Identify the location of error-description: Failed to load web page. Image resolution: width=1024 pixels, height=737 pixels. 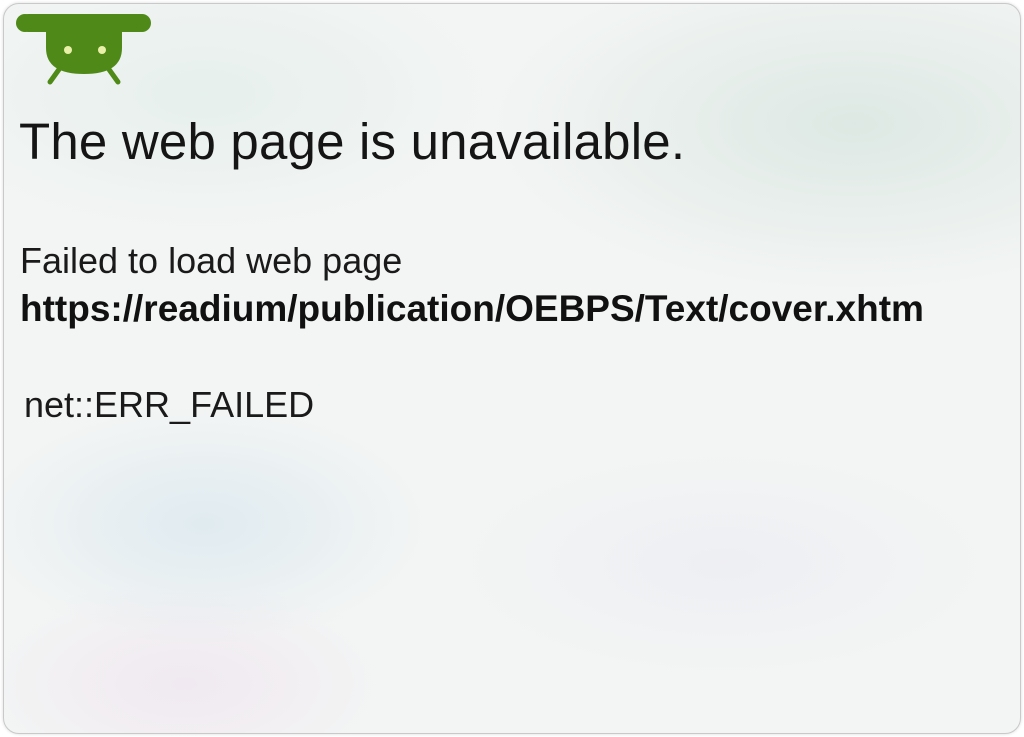
(211, 260).